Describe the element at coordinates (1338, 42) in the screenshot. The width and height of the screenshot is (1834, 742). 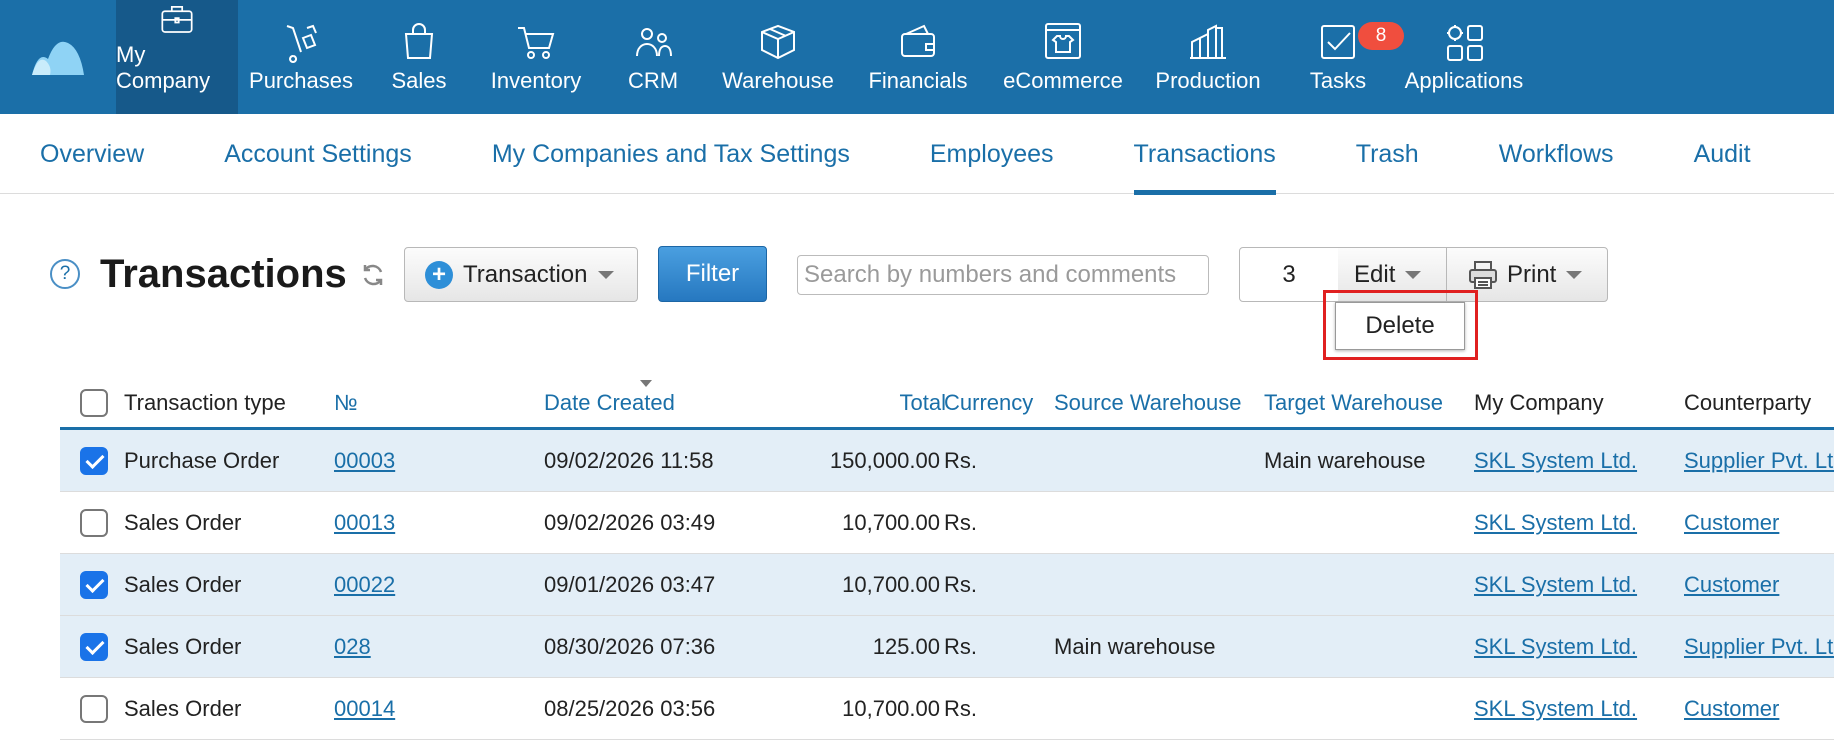
I see `checkbox-icon` at that location.